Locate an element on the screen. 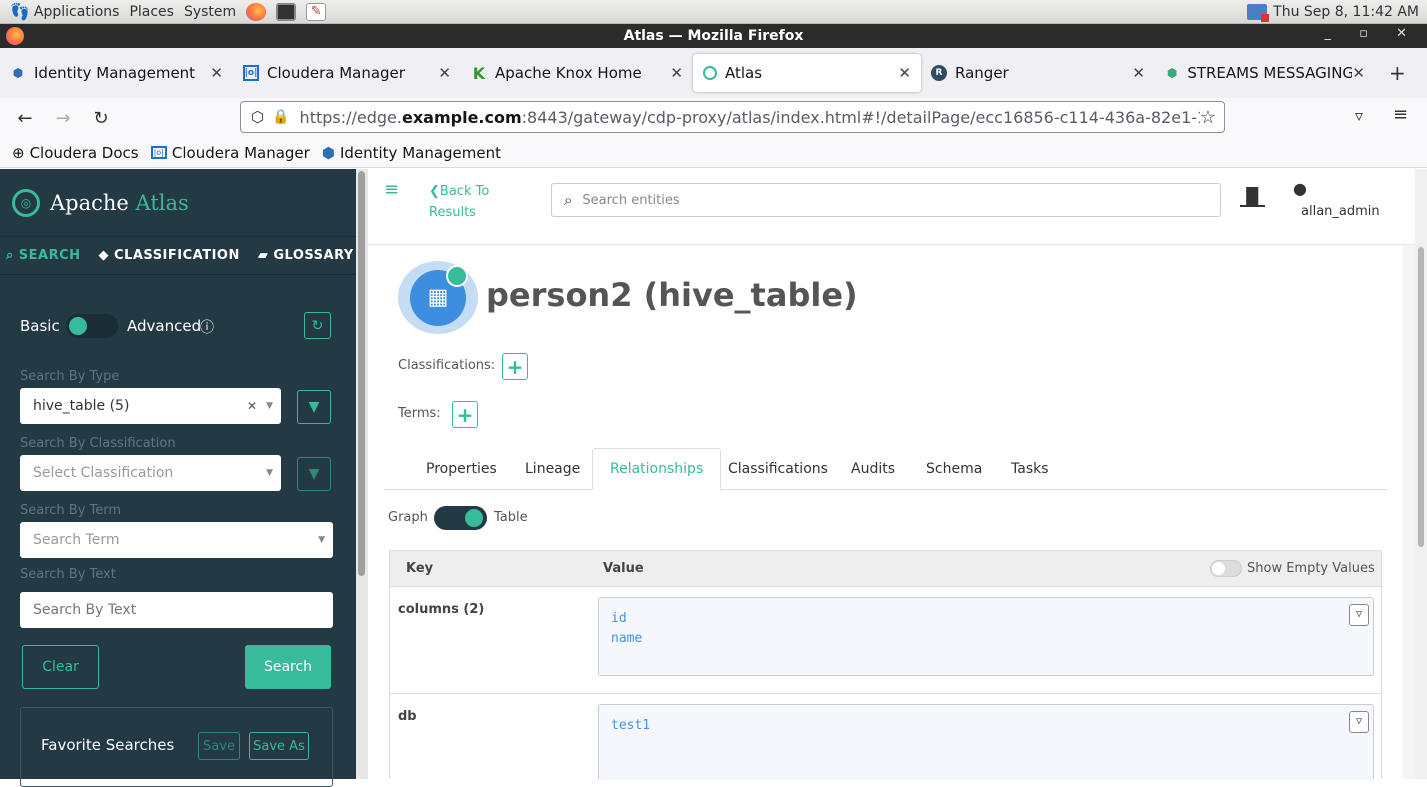  term-select: Search Term ▼ is located at coordinates (176, 540).